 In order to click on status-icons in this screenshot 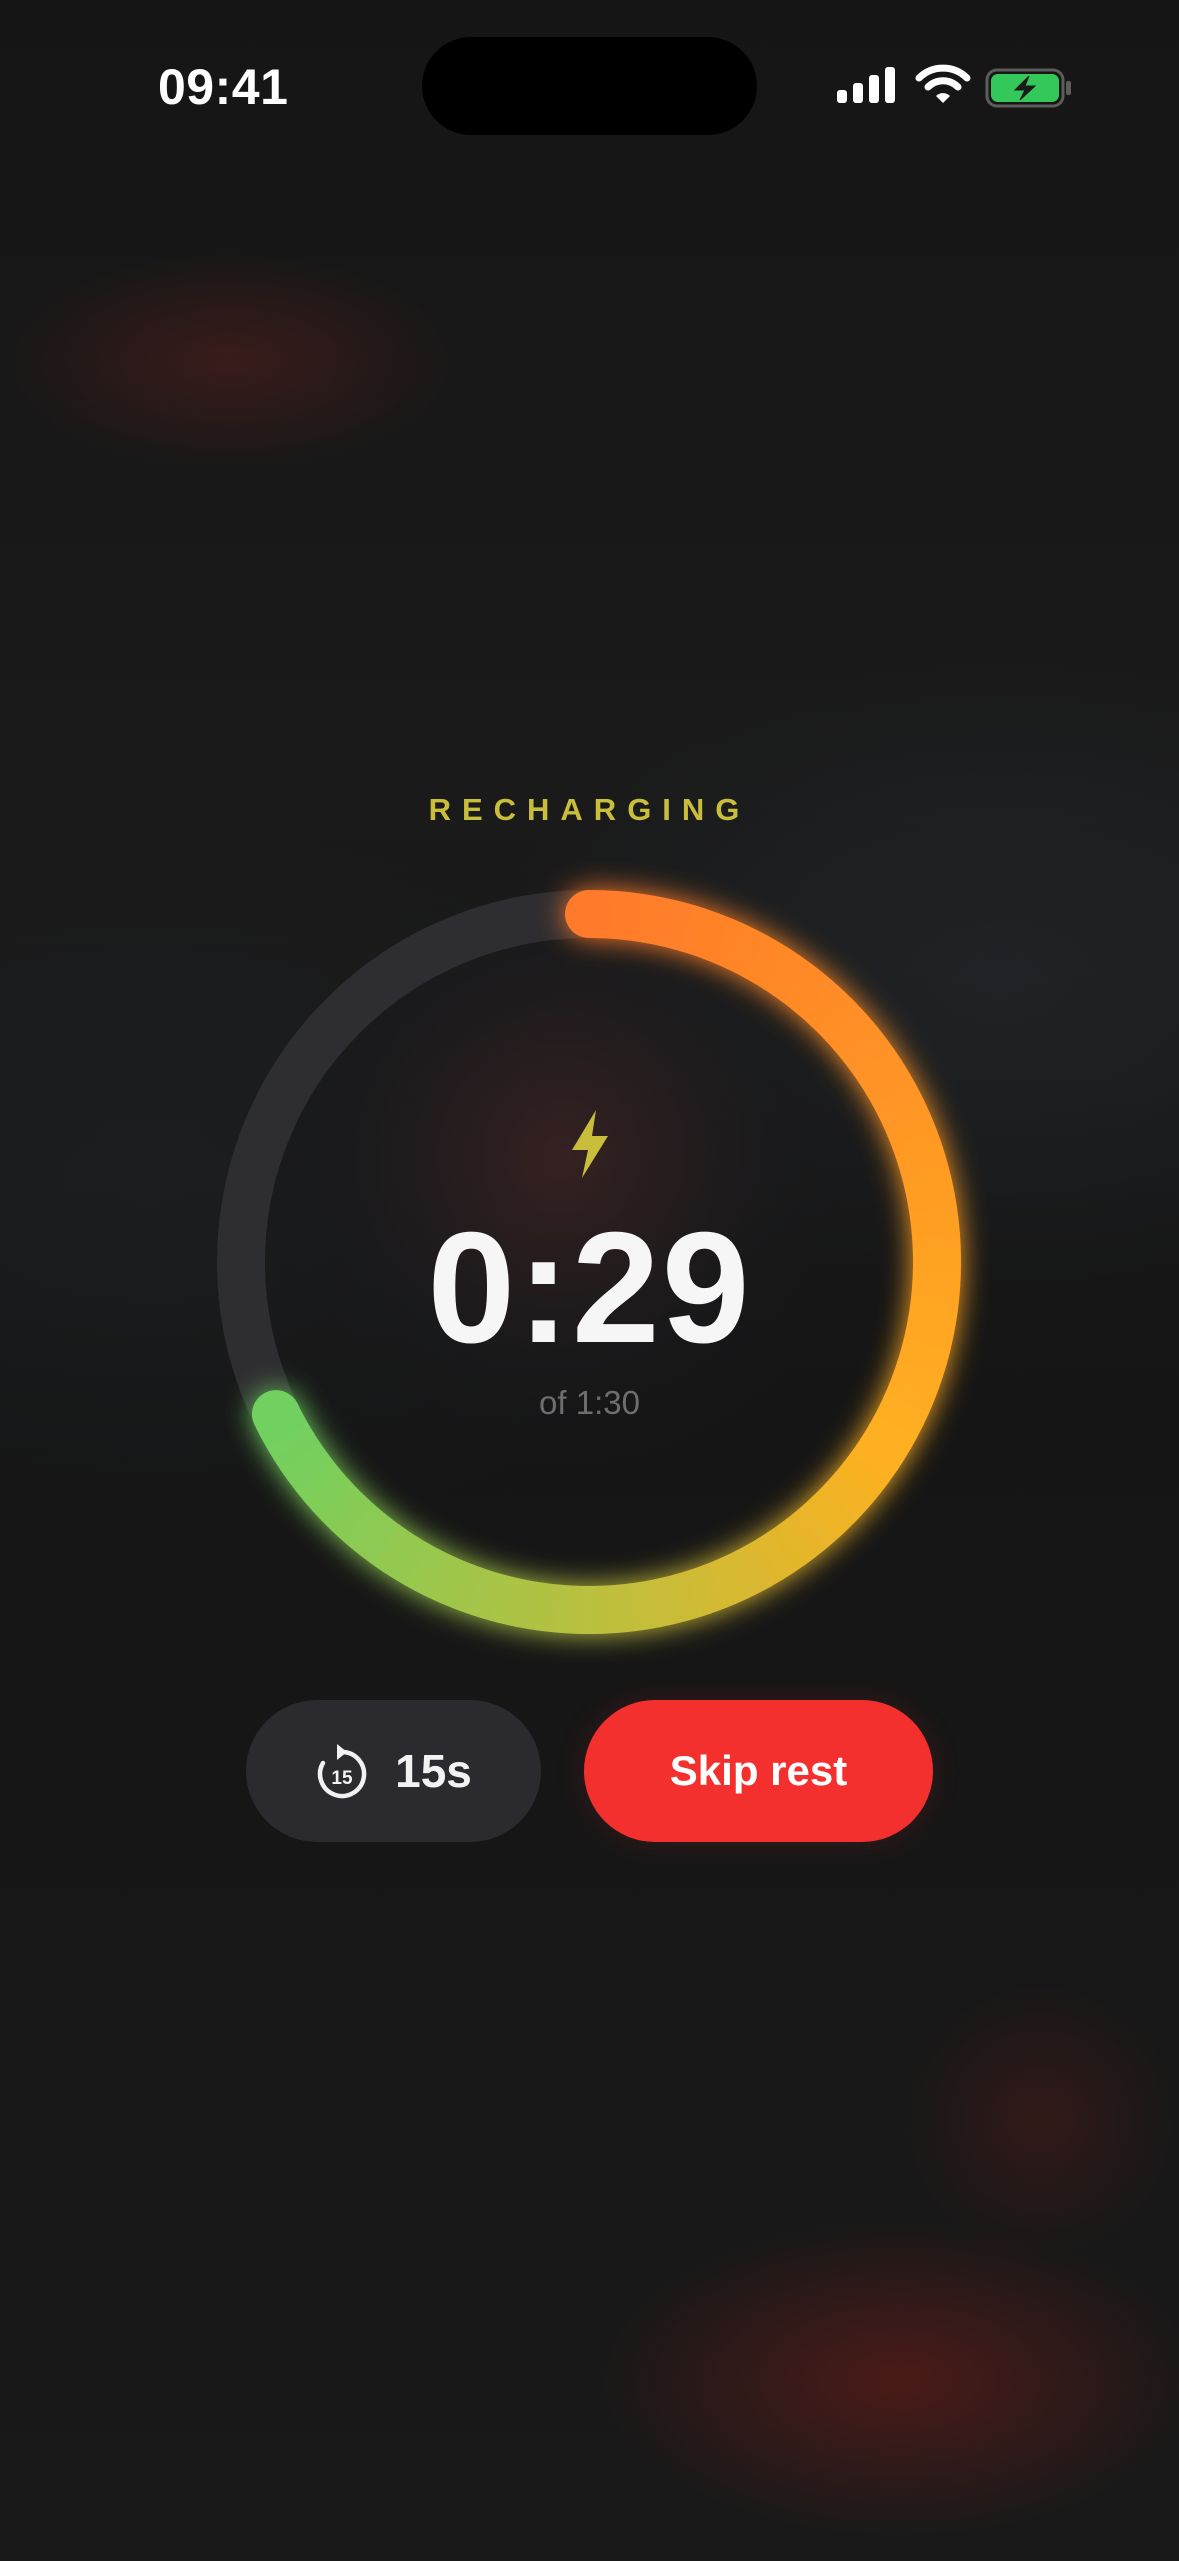, I will do `click(955, 86)`.